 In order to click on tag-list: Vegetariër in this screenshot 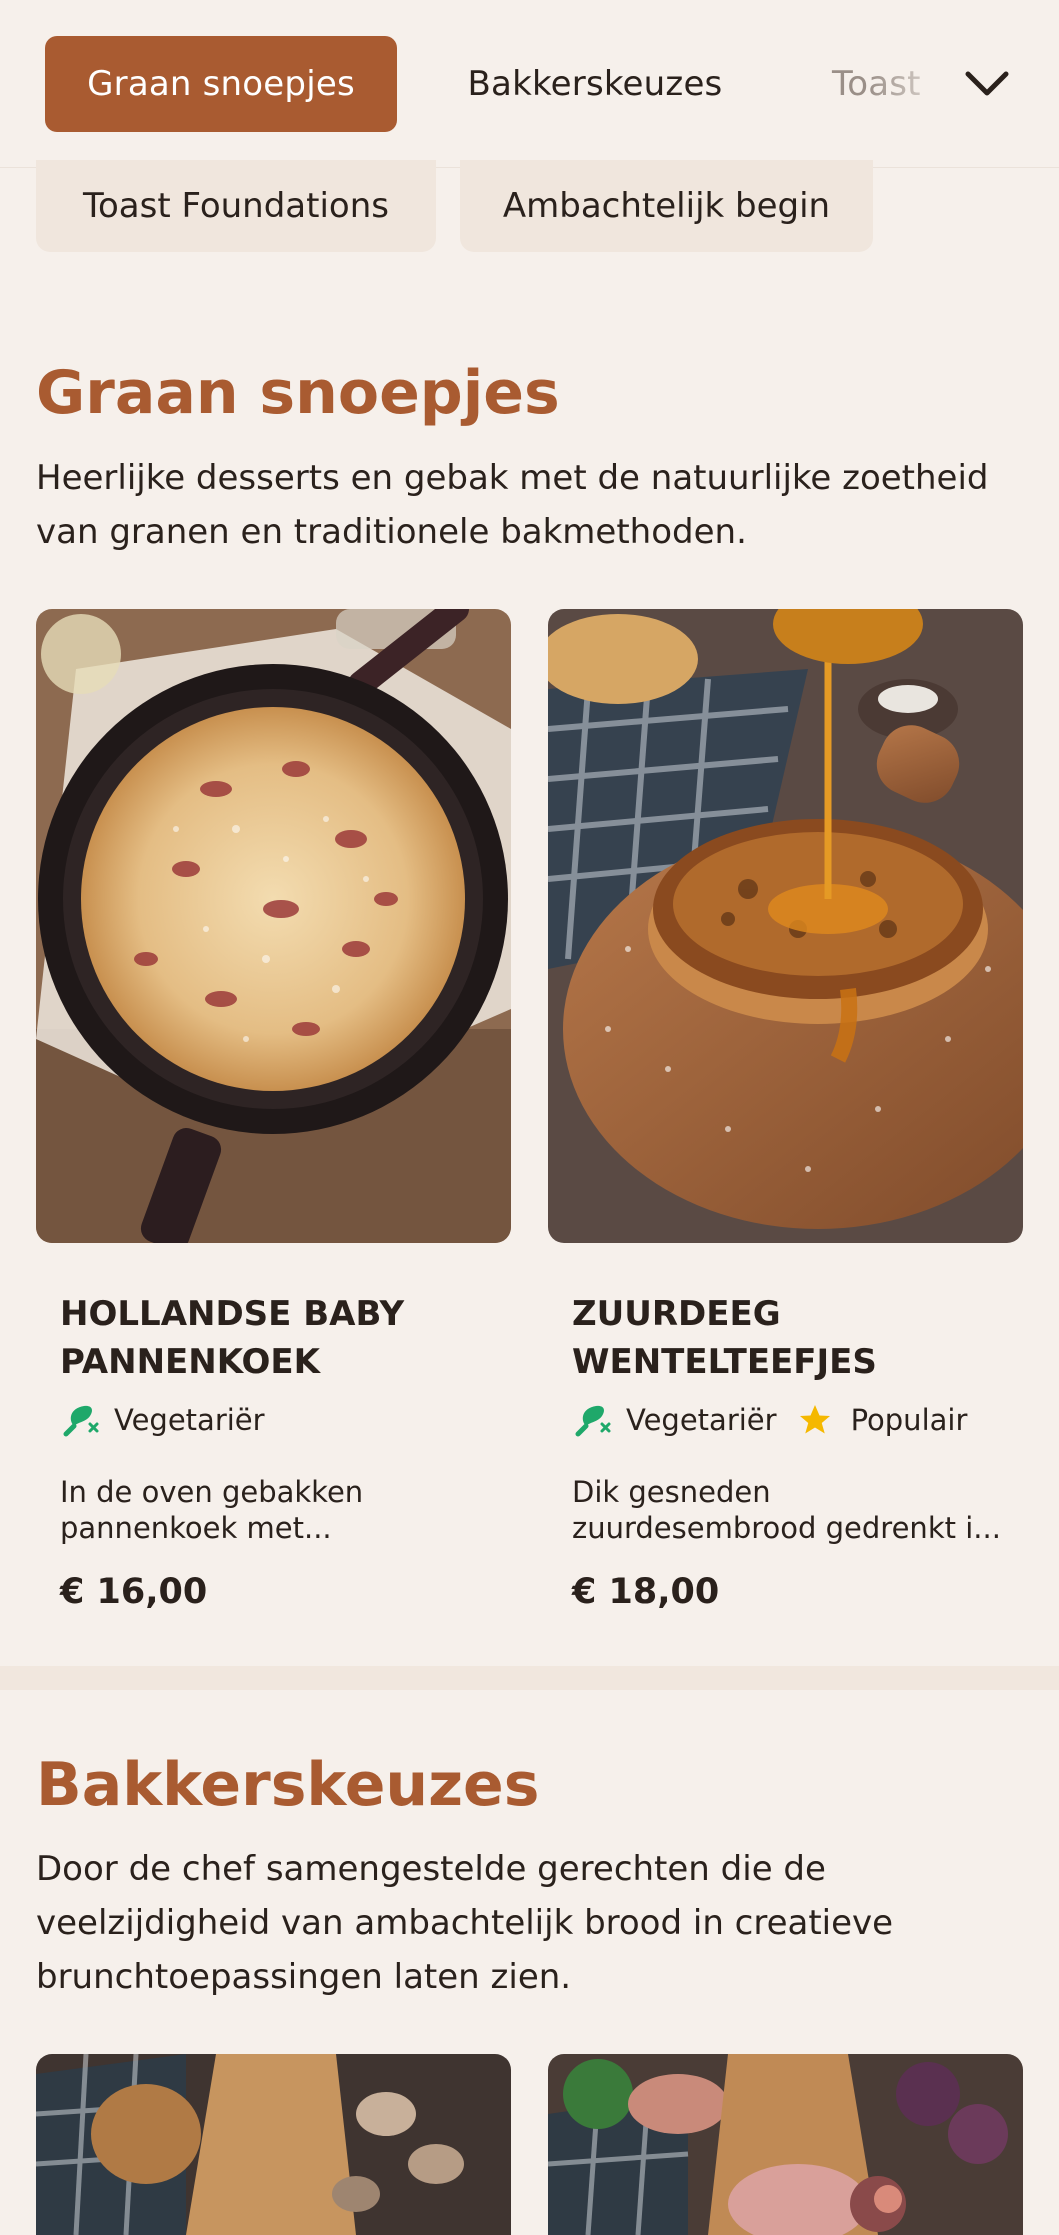, I will do `click(172, 1420)`.